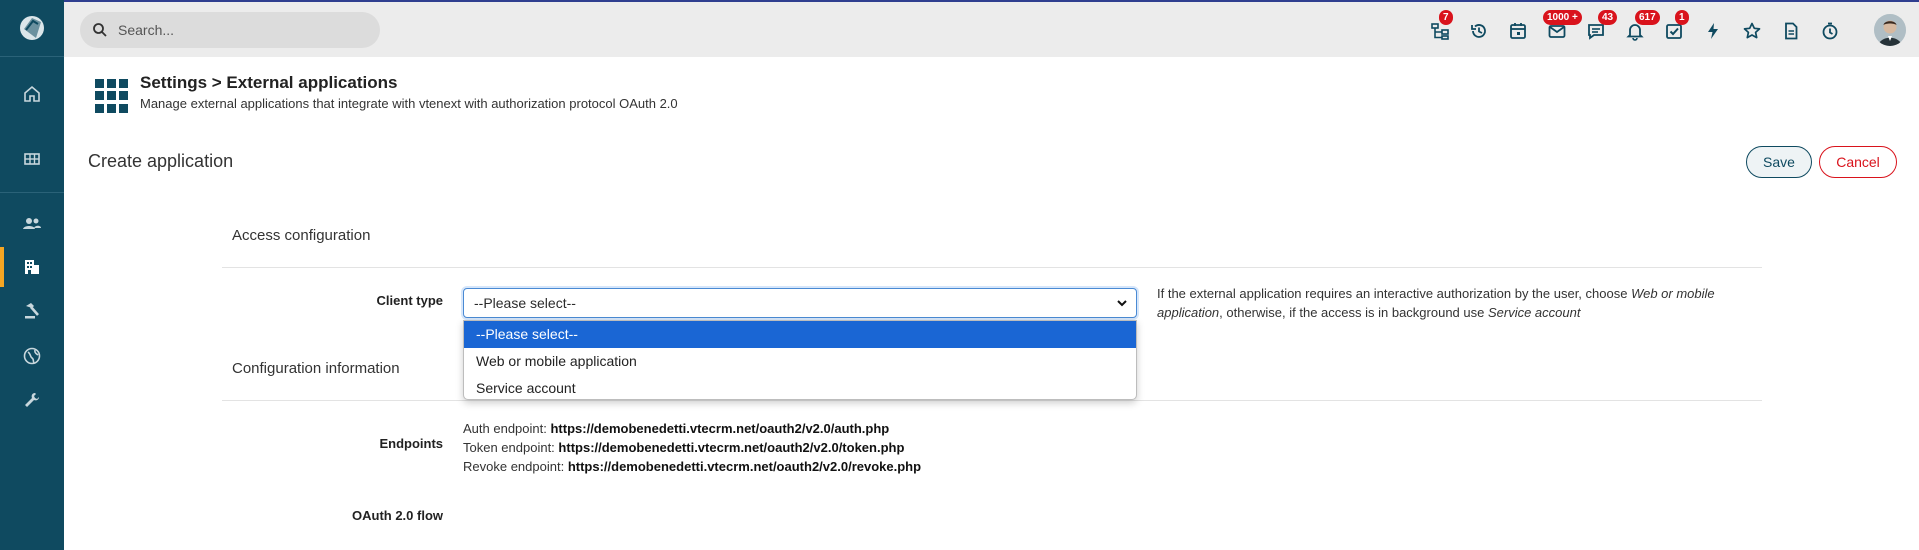 This screenshot has width=1919, height=550. Describe the element at coordinates (1675, 26) in the screenshot. I see `tasks-button: 1` at that location.